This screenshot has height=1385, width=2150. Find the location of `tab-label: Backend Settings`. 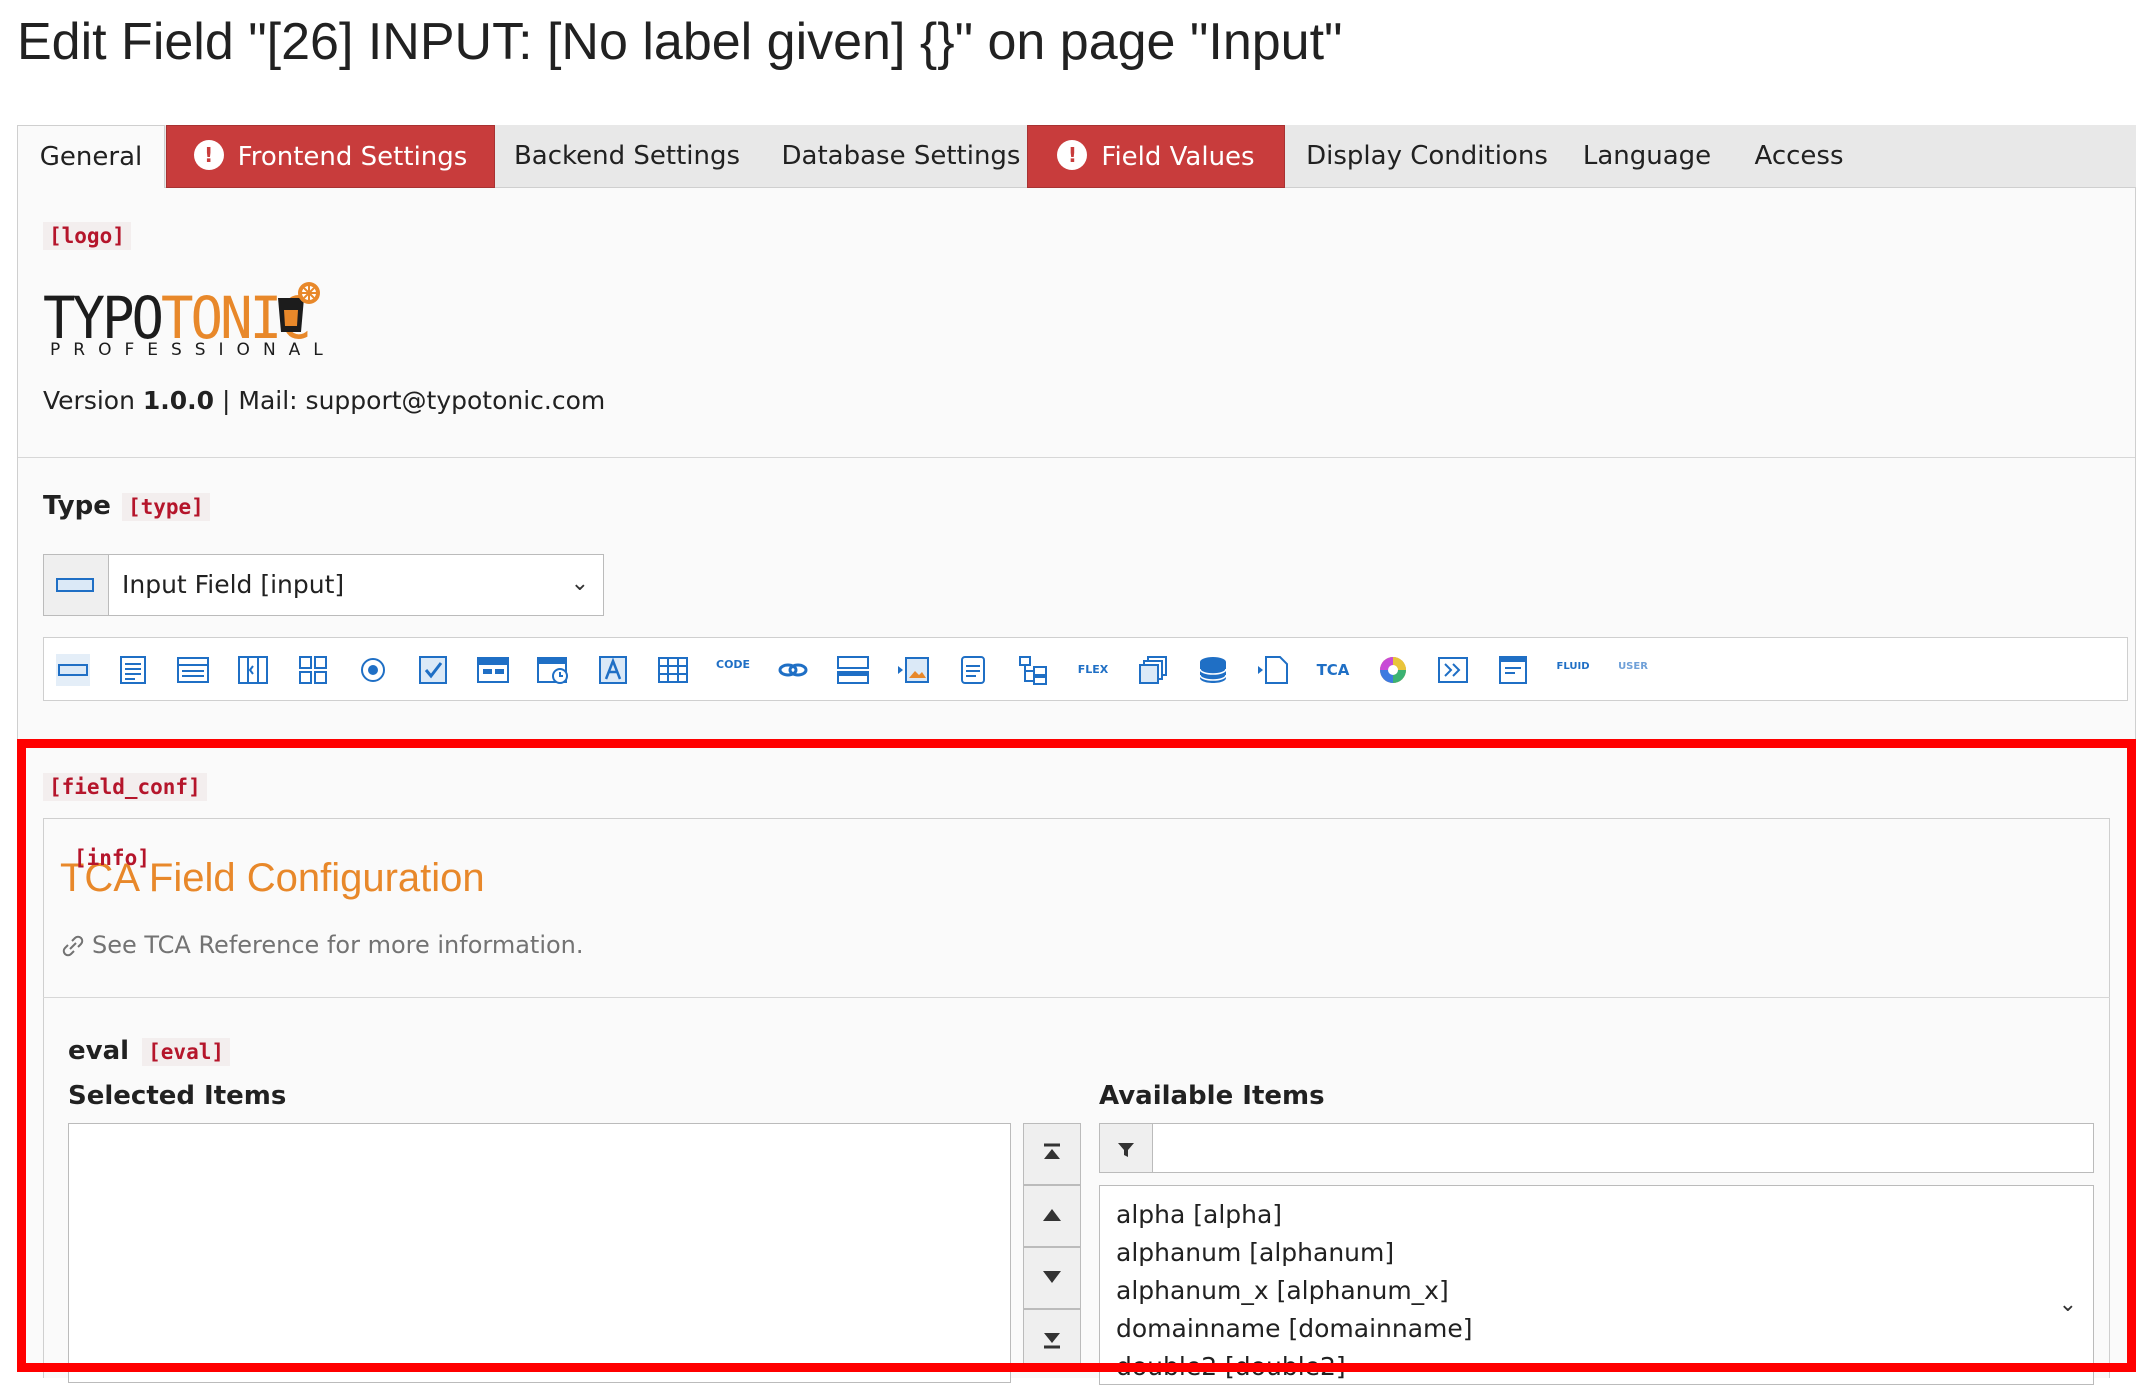

tab-label: Backend Settings is located at coordinates (627, 156).